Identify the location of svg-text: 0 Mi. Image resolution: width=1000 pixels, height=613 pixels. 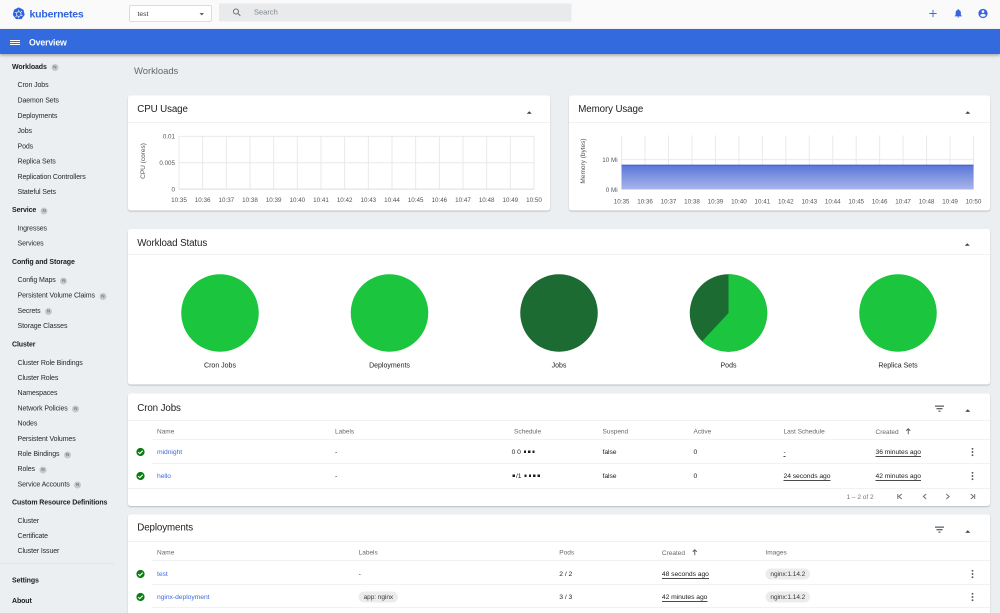
(612, 190).